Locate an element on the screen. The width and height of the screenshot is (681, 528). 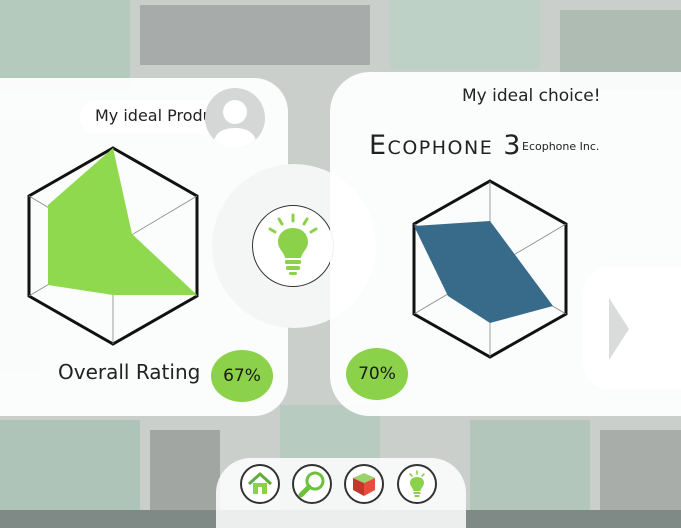
next-card-button is located at coordinates (632, 328).